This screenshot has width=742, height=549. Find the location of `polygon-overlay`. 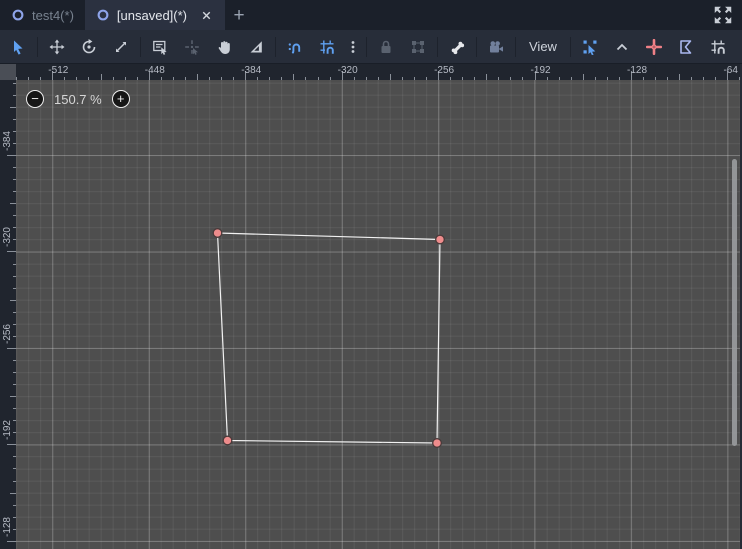

polygon-overlay is located at coordinates (328, 338).